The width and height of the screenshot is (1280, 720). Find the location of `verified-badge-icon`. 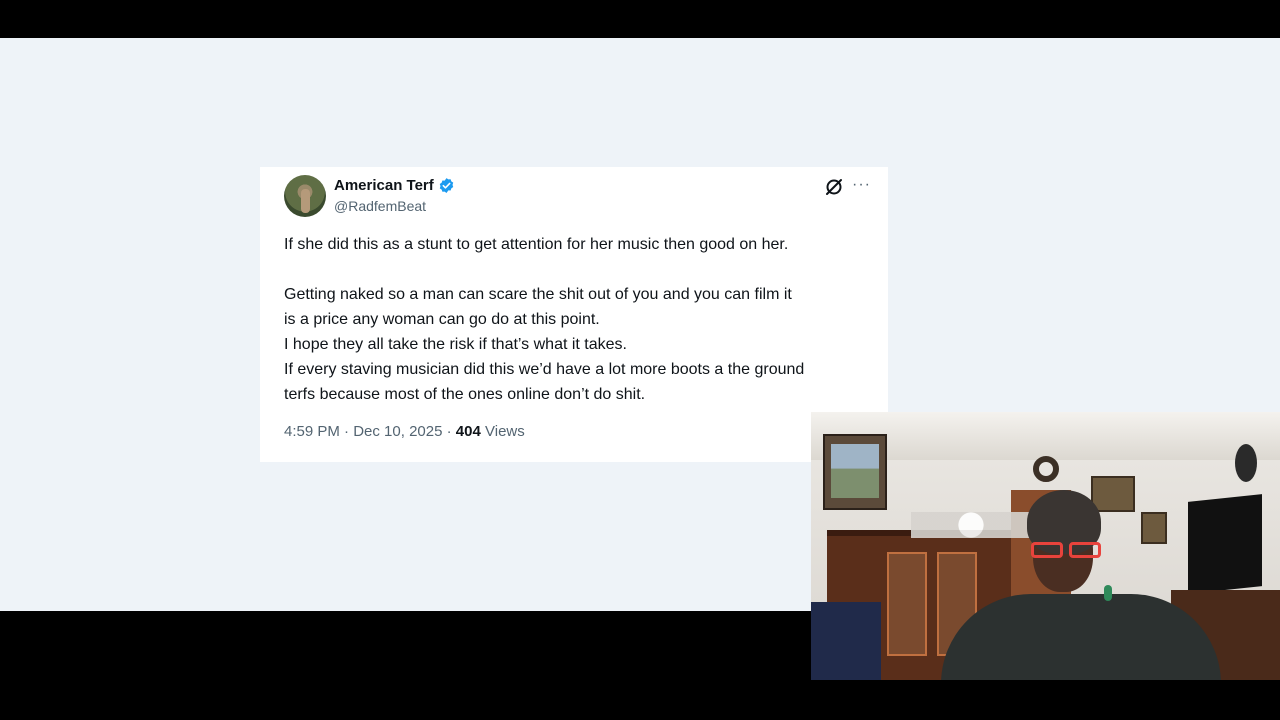

verified-badge-icon is located at coordinates (446, 185).